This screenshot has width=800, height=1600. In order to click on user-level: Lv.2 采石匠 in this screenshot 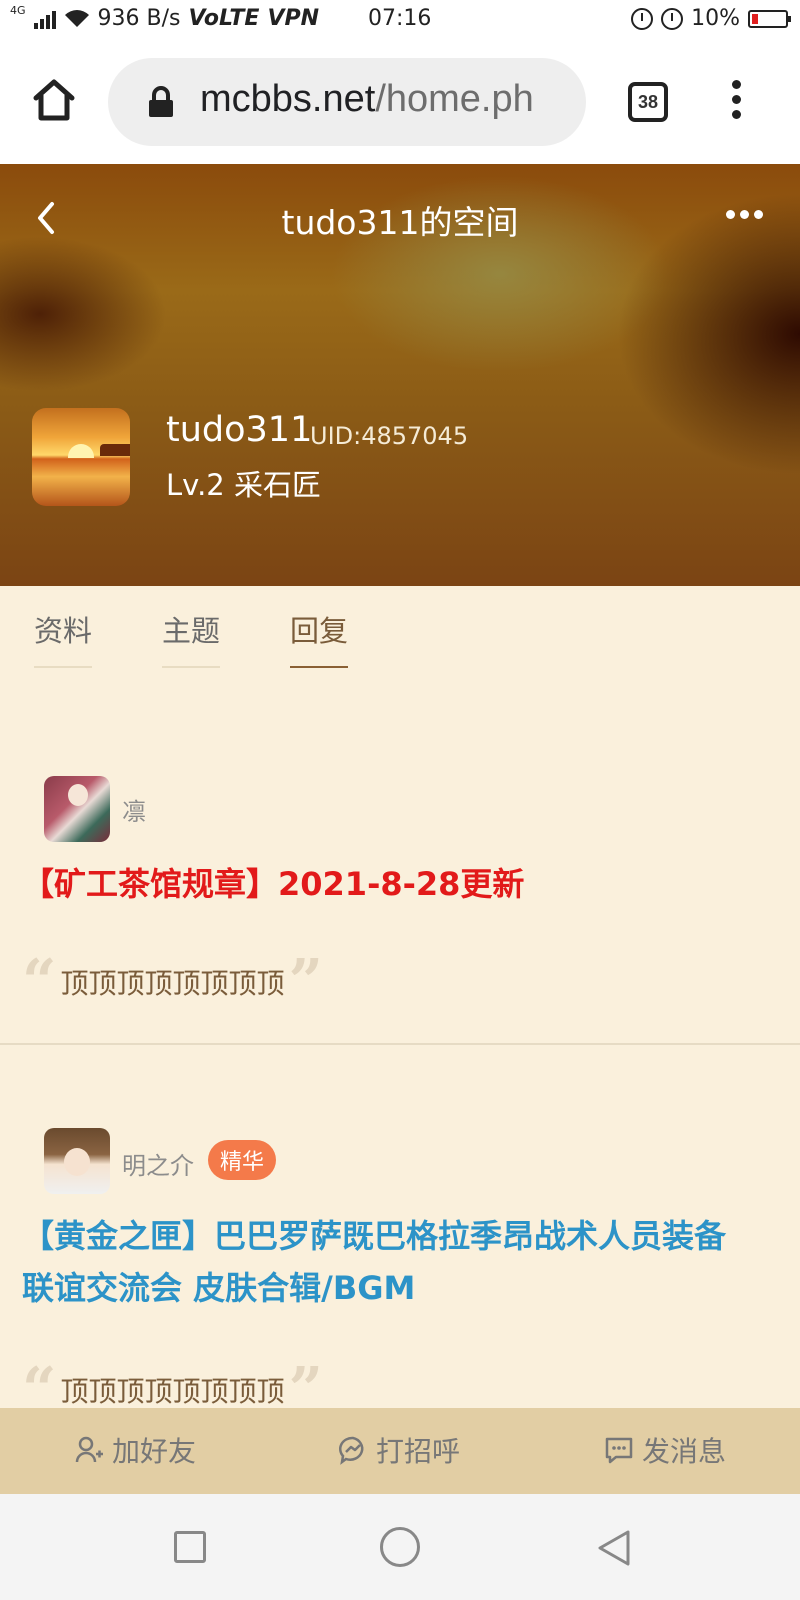, I will do `click(243, 485)`.